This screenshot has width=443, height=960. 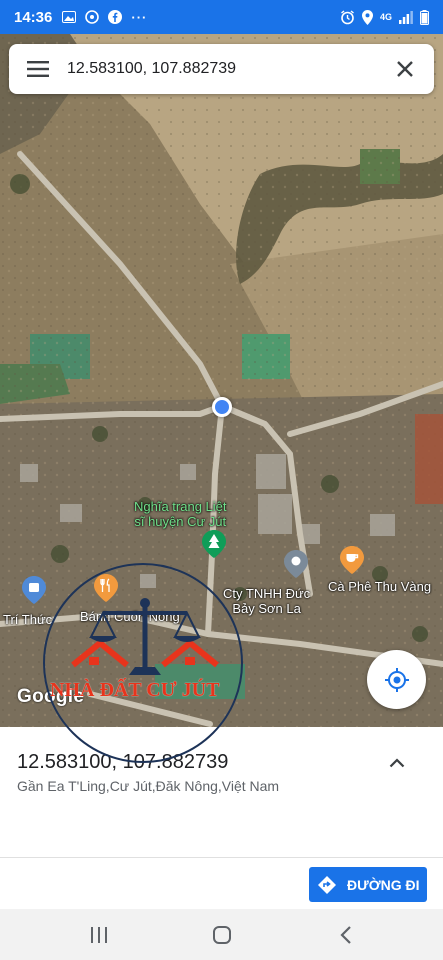 What do you see at coordinates (385, 17) in the screenshot?
I see `4g-icon: 4G` at bounding box center [385, 17].